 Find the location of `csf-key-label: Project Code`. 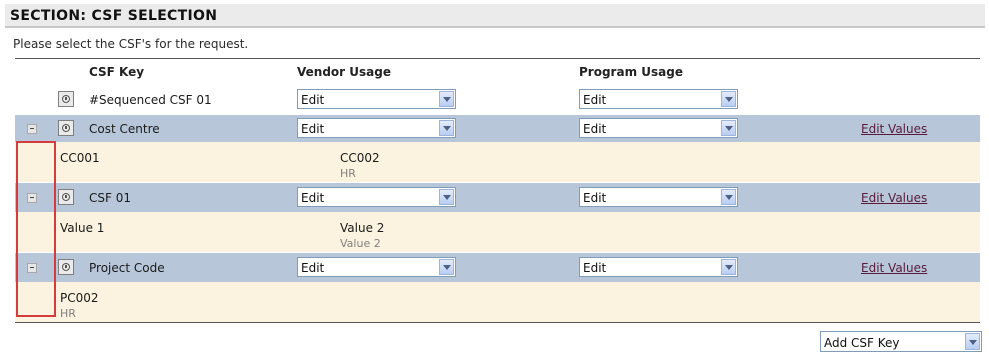

csf-key-label: Project Code is located at coordinates (127, 268).